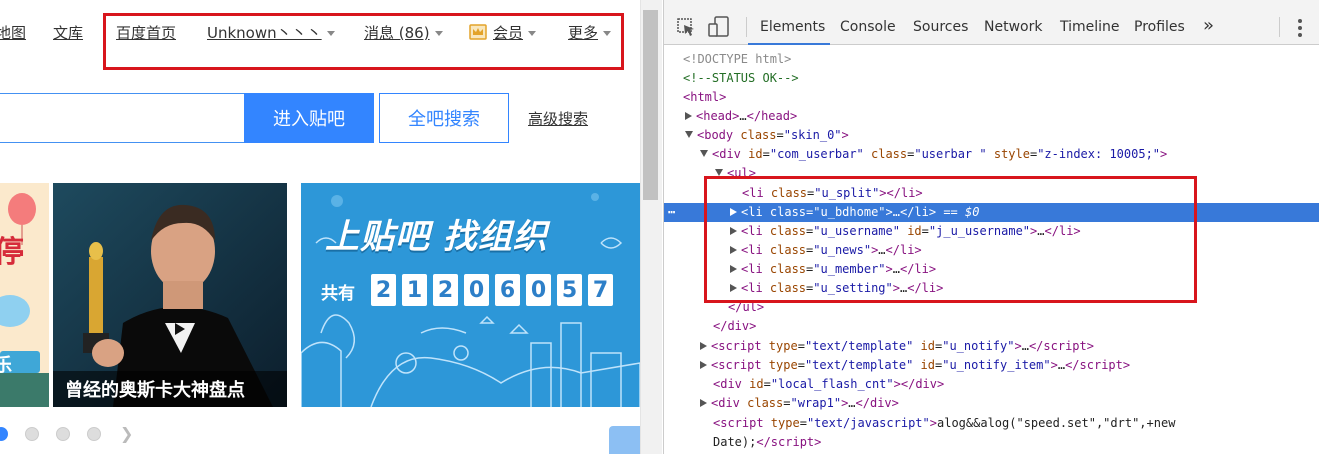 This screenshot has width=1319, height=454. What do you see at coordinates (991, 288) in the screenshot?
I see `dom-node-li: <li class="u_setting">…</li>` at bounding box center [991, 288].